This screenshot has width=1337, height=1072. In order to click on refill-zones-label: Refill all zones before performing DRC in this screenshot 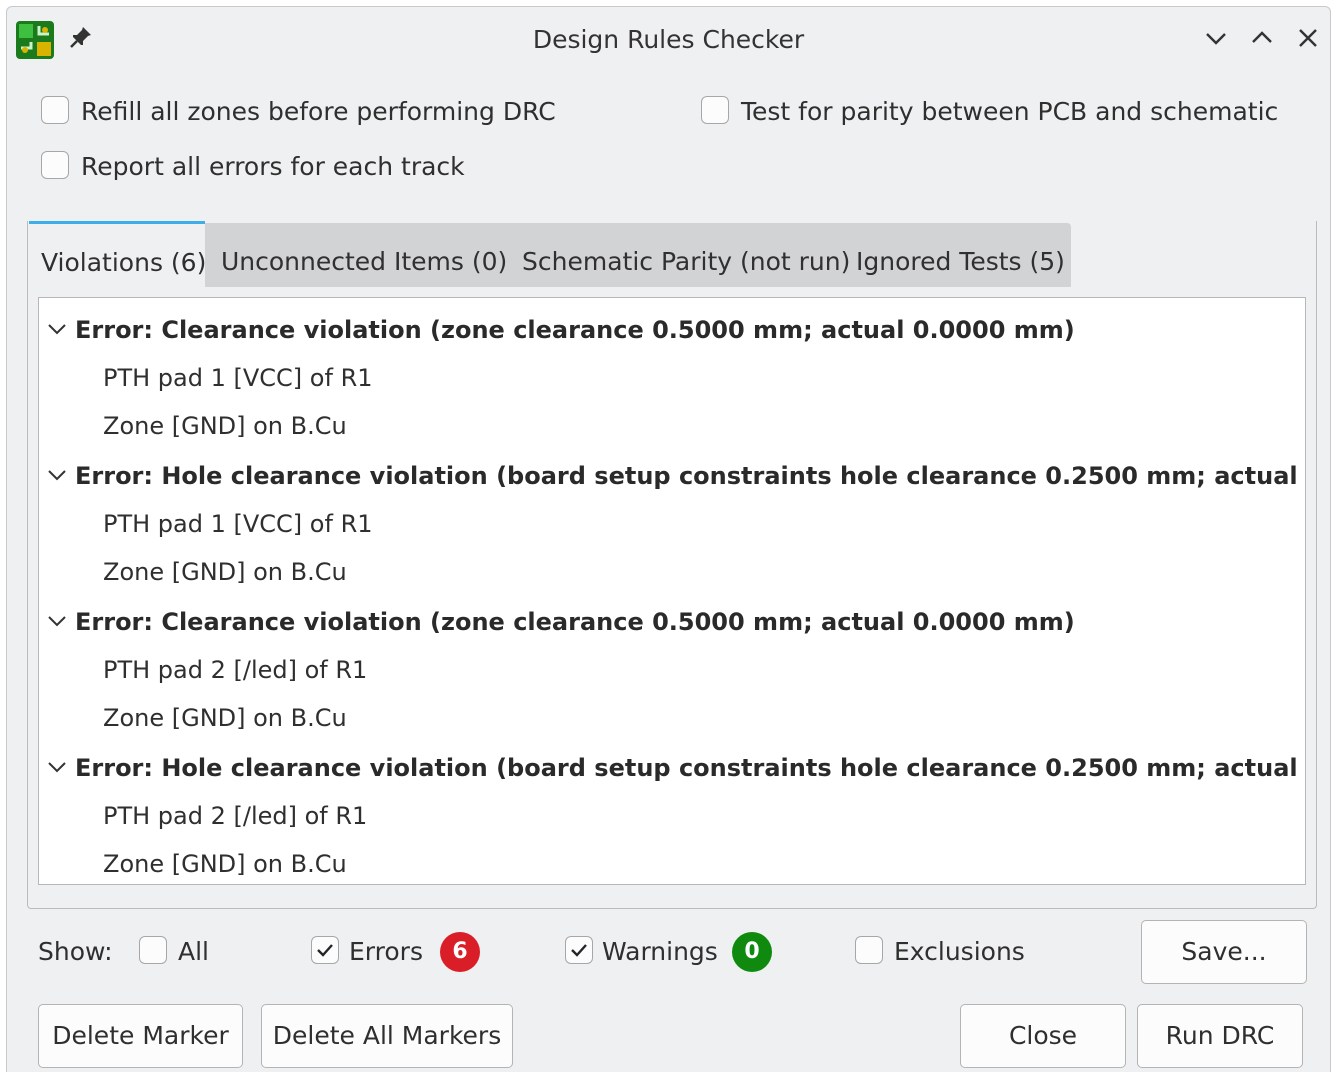, I will do `click(318, 111)`.